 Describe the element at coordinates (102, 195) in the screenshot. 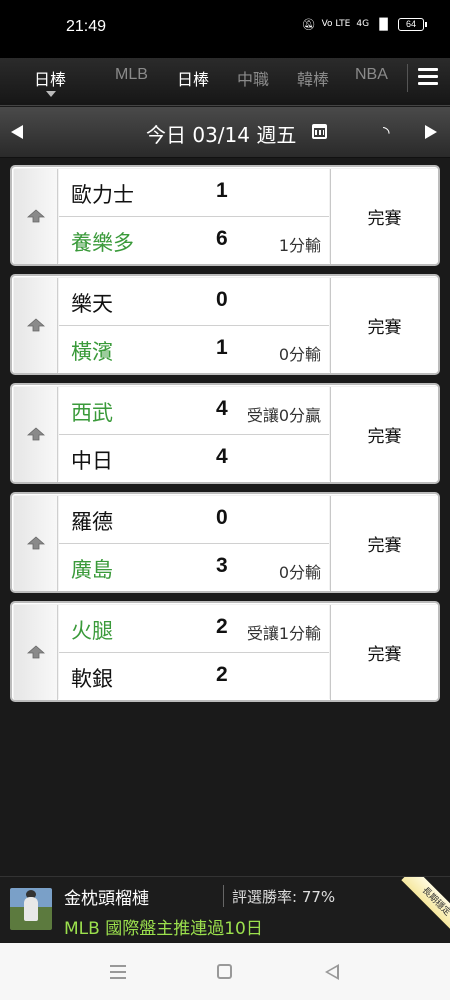

I see `team-name: 歐力士` at that location.